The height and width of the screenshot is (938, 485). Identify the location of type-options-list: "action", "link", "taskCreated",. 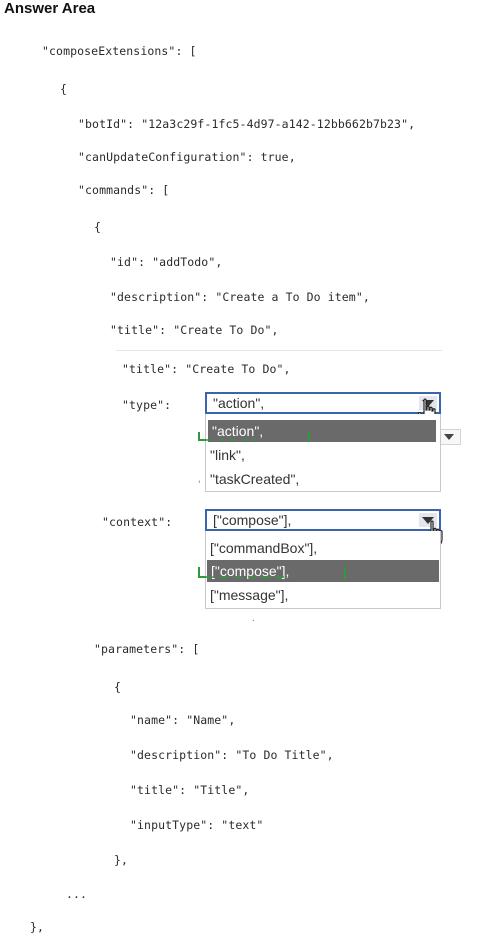
(323, 453).